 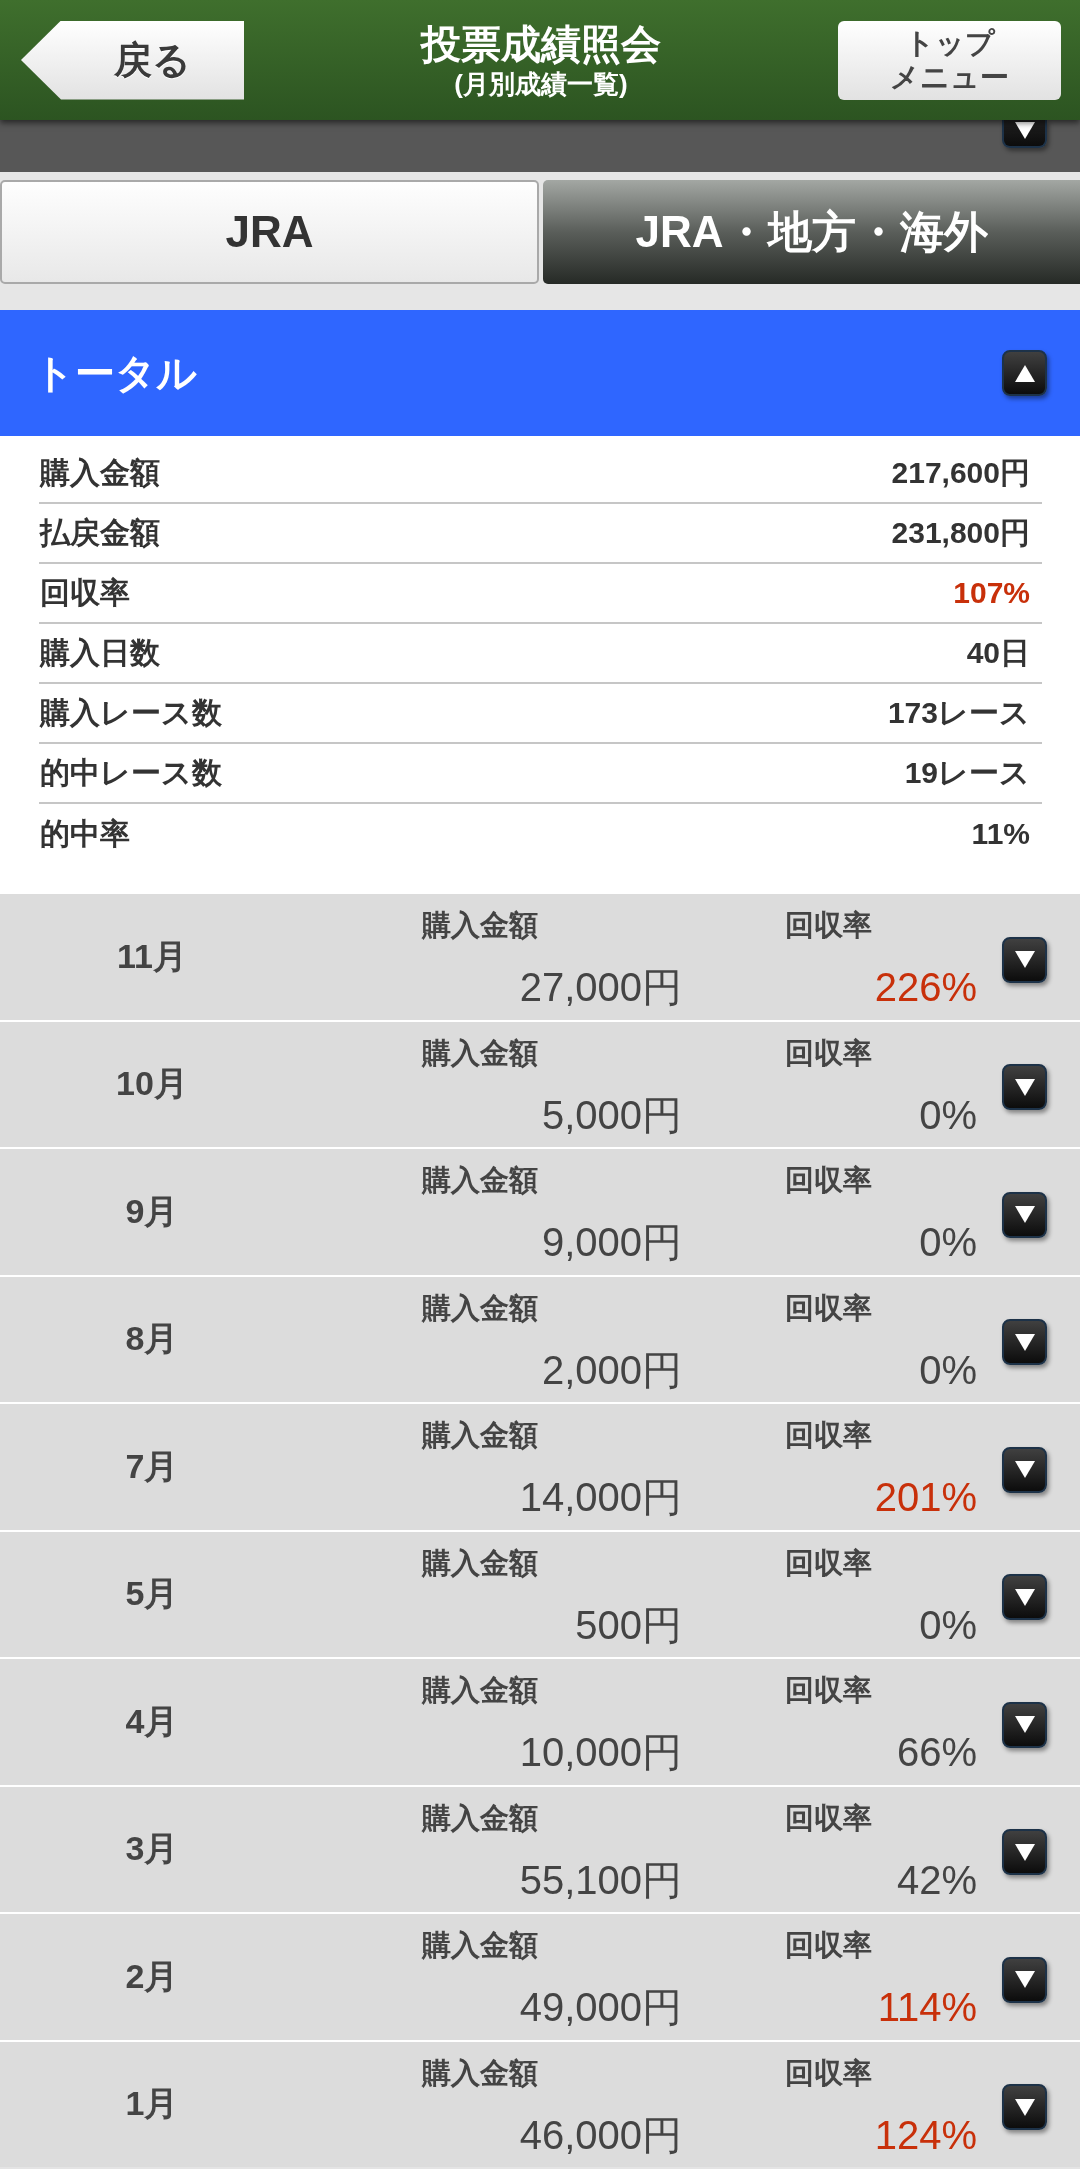 I want to click on amount-value: 9,000円, so click(x=611, y=1242).